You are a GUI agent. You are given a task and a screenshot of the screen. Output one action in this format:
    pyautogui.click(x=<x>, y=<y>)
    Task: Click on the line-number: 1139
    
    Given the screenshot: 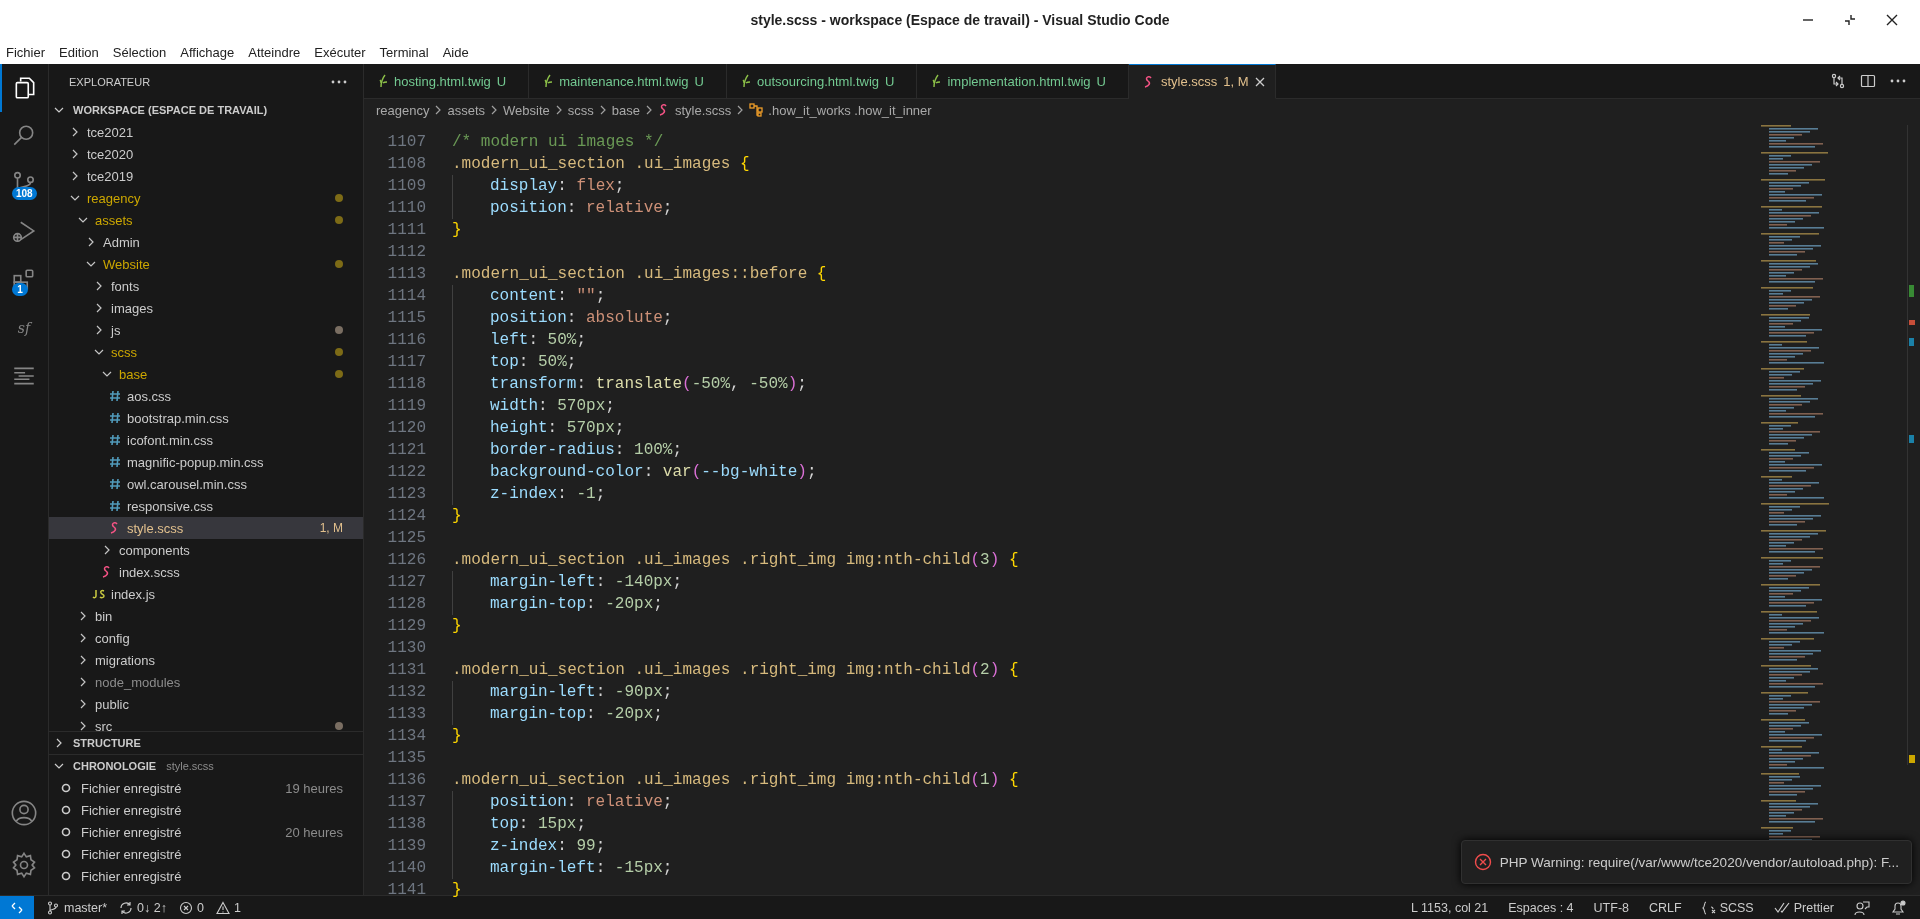 What is the action you would take?
    pyautogui.click(x=406, y=846)
    